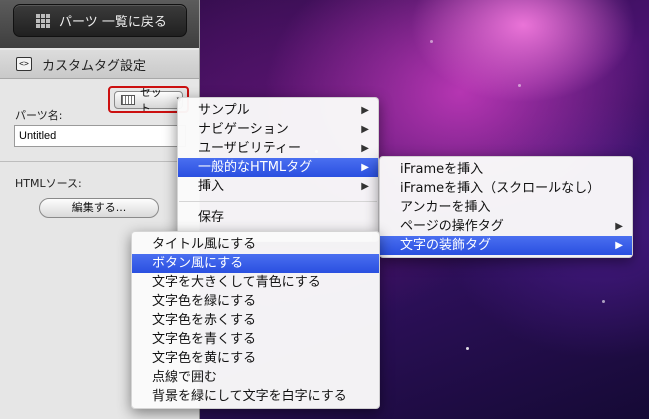  I want to click on menu-item-label: アンカーを挿入, so click(445, 207).